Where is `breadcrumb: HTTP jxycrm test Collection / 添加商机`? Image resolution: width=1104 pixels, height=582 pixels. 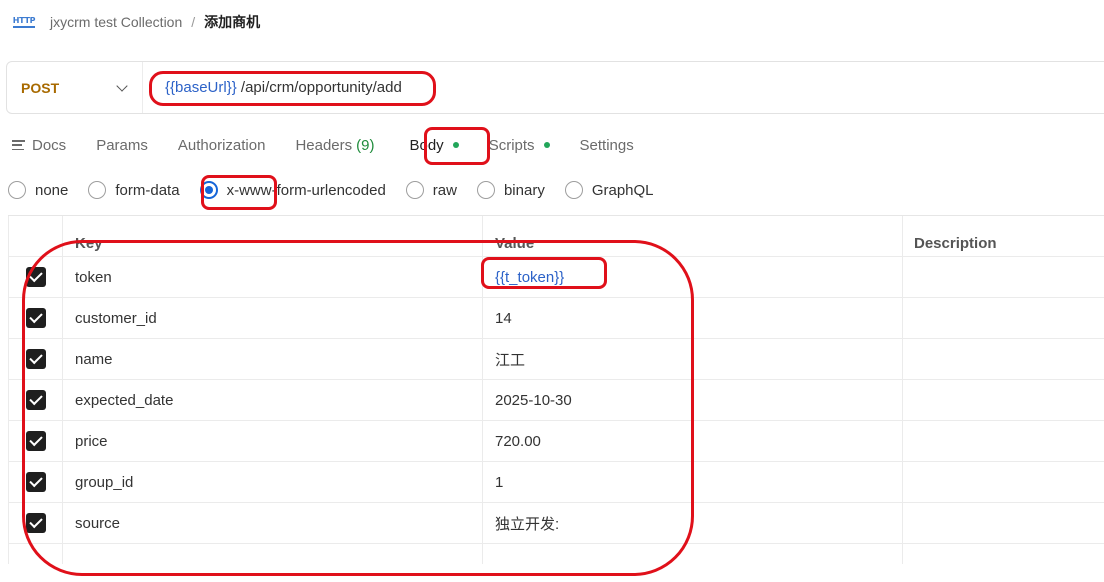
breadcrumb: HTTP jxycrm test Collection / 添加商机 is located at coordinates (136, 22).